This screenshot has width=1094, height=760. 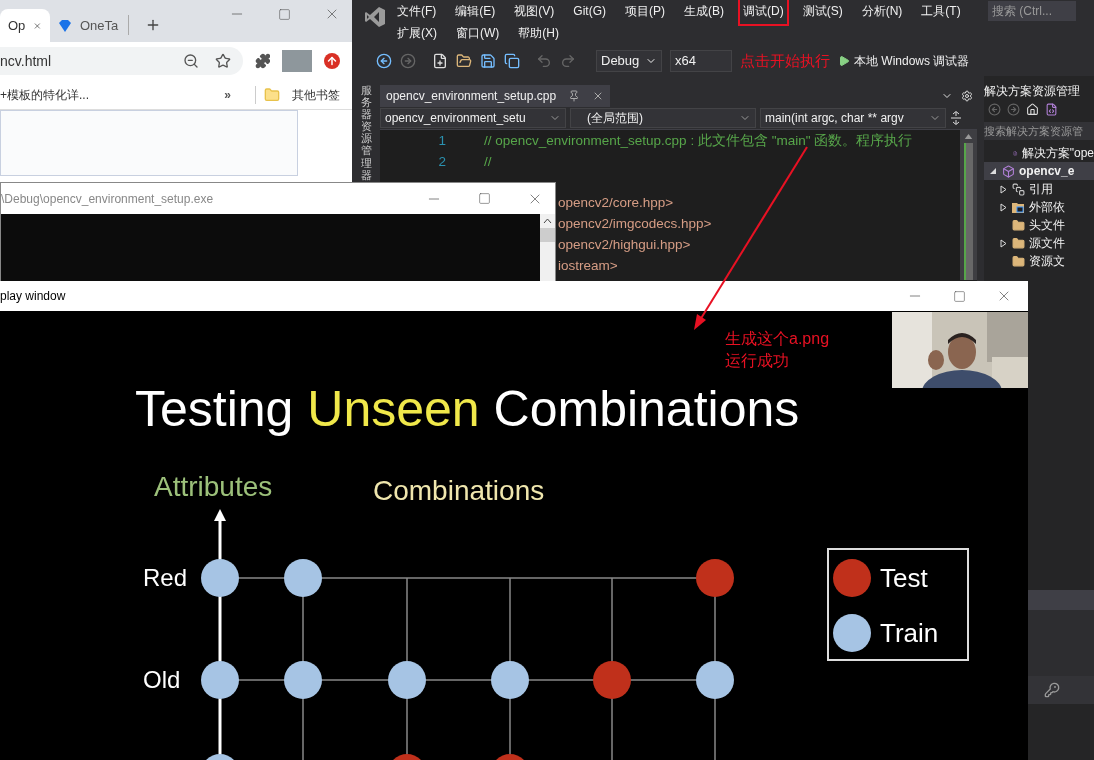 What do you see at coordinates (763, 13) in the screenshot?
I see `menu-item: 调试(D)` at bounding box center [763, 13].